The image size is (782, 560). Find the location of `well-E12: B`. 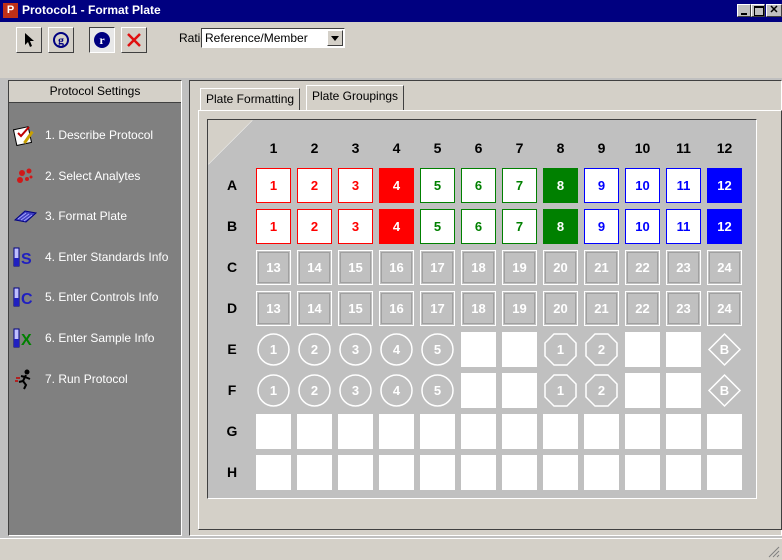

well-E12: B is located at coordinates (724, 349).